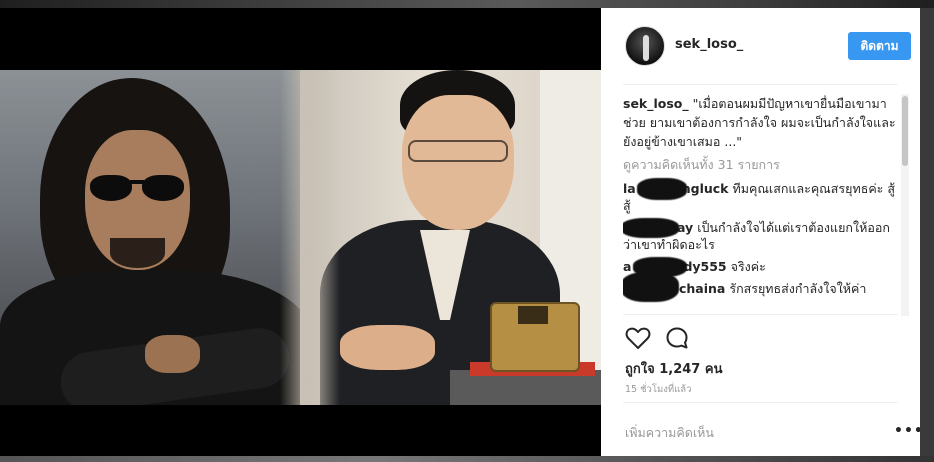  Describe the element at coordinates (798, 288) in the screenshot. I see `comment-text: รักสรยุทธส่งกำลังใจให้ค่า` at that location.